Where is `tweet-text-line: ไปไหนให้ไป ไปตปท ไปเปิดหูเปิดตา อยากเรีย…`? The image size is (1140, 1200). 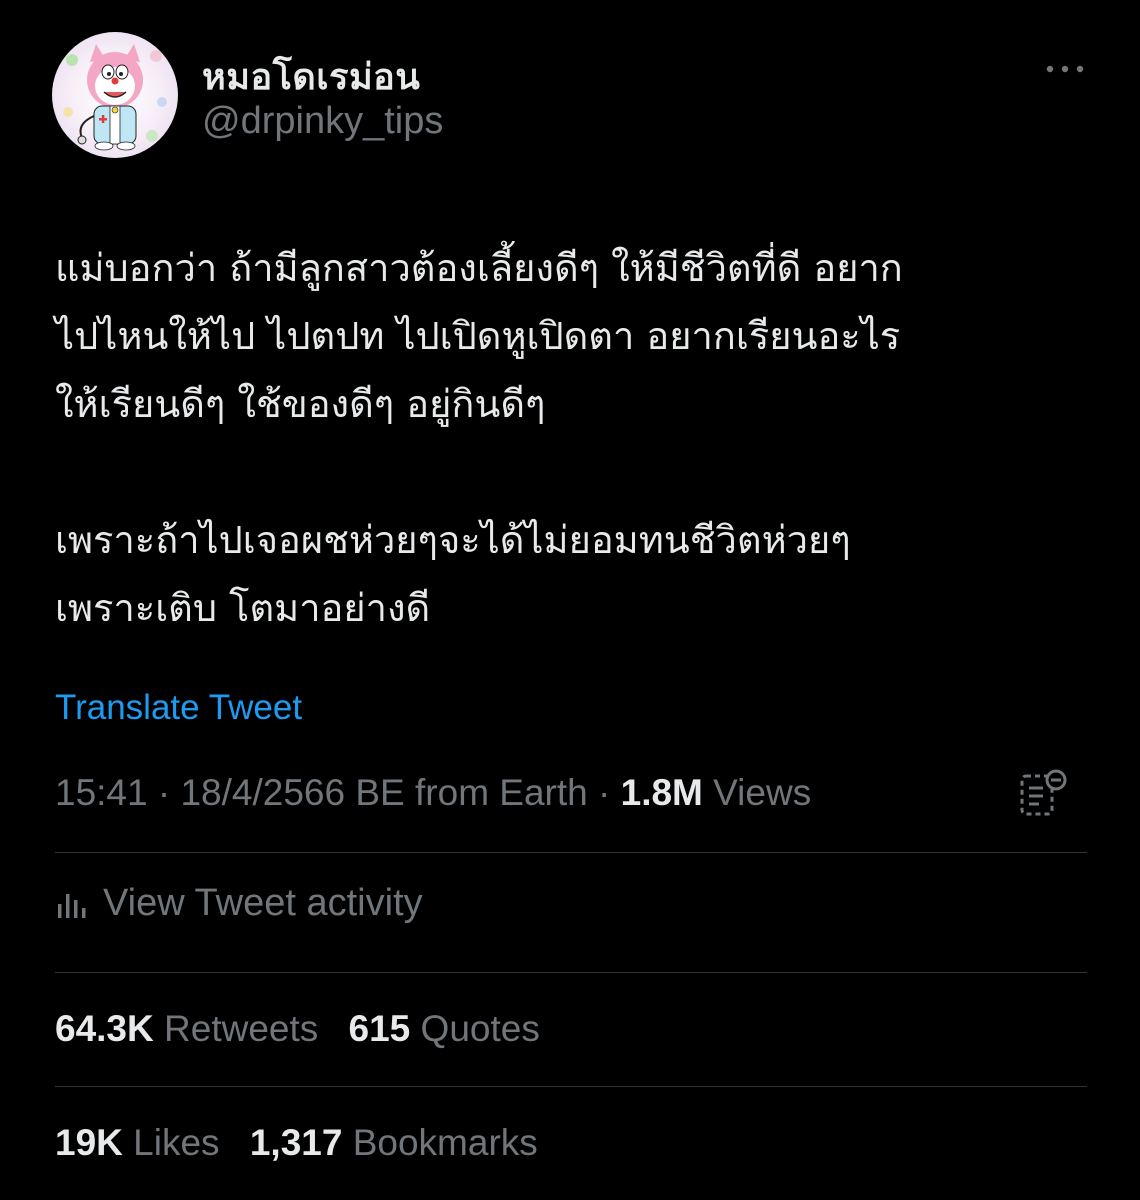 tweet-text-line: ไปไหนให้ไป ไปตปท ไปเปิดหูเปิดตา อยากเรีย… is located at coordinates (478, 336).